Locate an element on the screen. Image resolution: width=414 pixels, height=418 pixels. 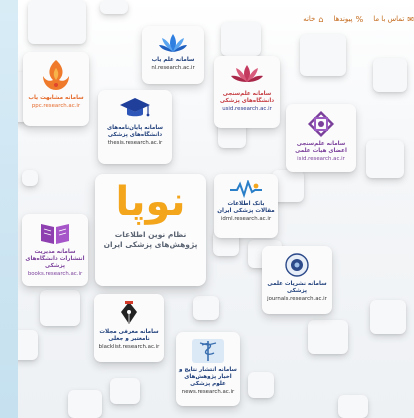
lotus-icon is located at coordinates (173, 43).